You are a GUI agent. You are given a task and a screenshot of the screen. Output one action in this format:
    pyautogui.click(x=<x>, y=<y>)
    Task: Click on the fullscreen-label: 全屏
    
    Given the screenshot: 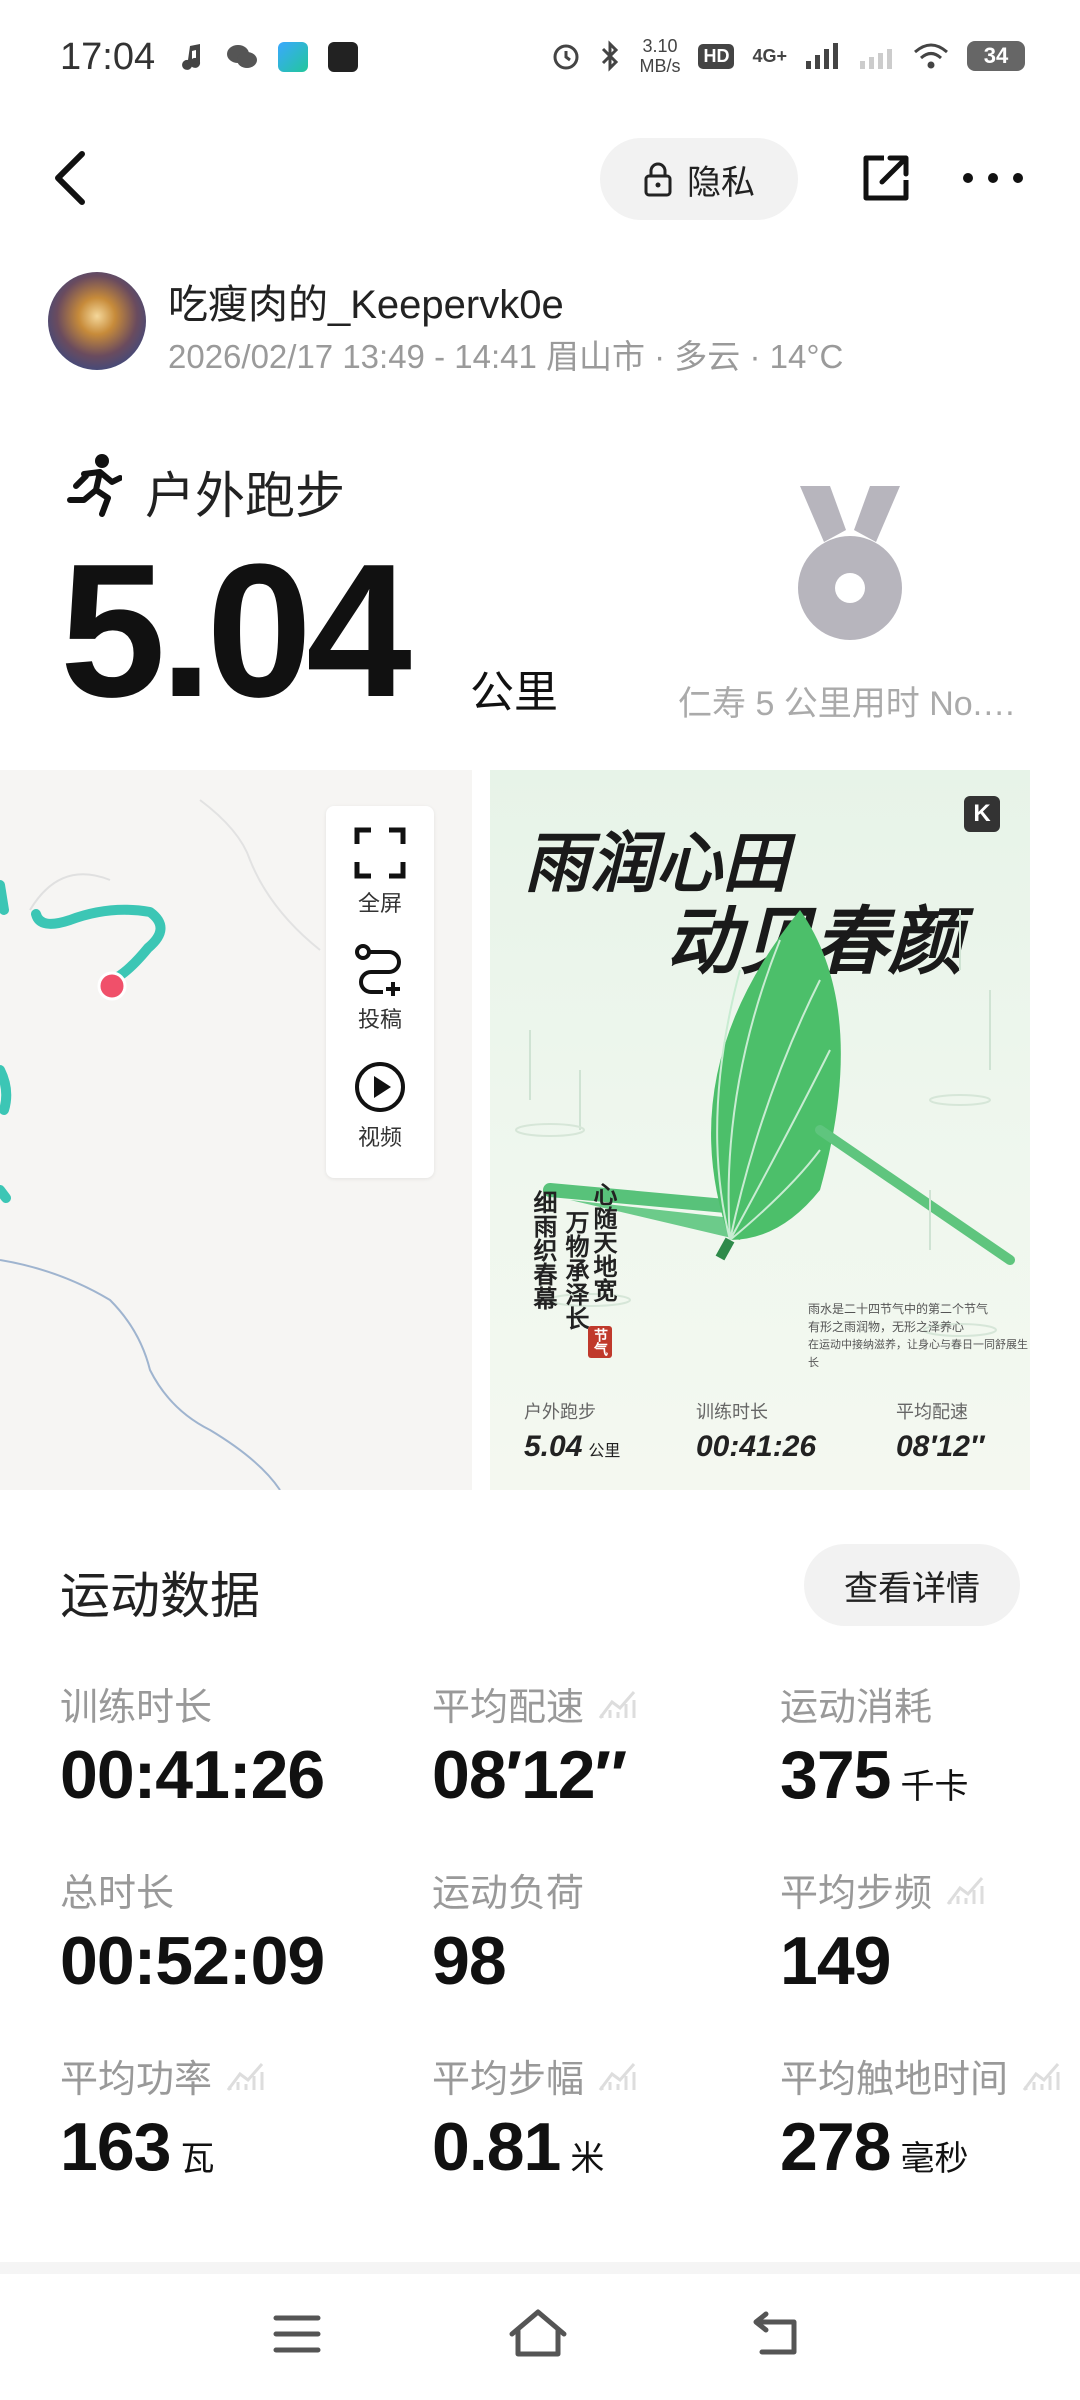 What is the action you would take?
    pyautogui.click(x=379, y=903)
    